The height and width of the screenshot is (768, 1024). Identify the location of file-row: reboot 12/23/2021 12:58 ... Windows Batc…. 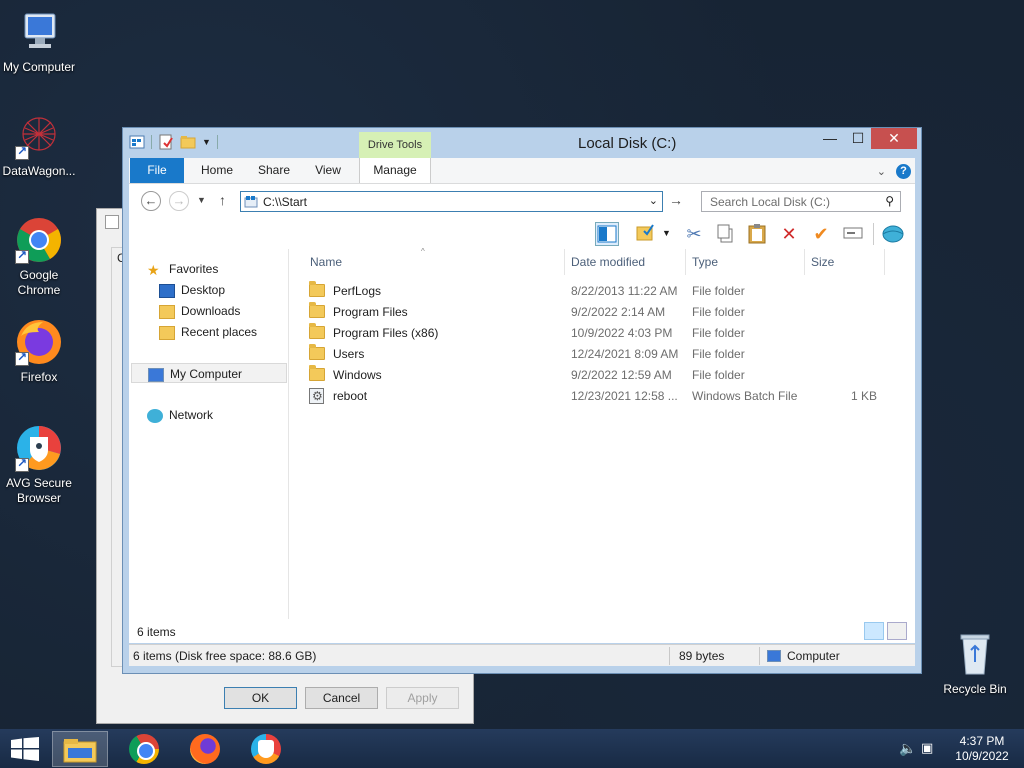
(609, 396).